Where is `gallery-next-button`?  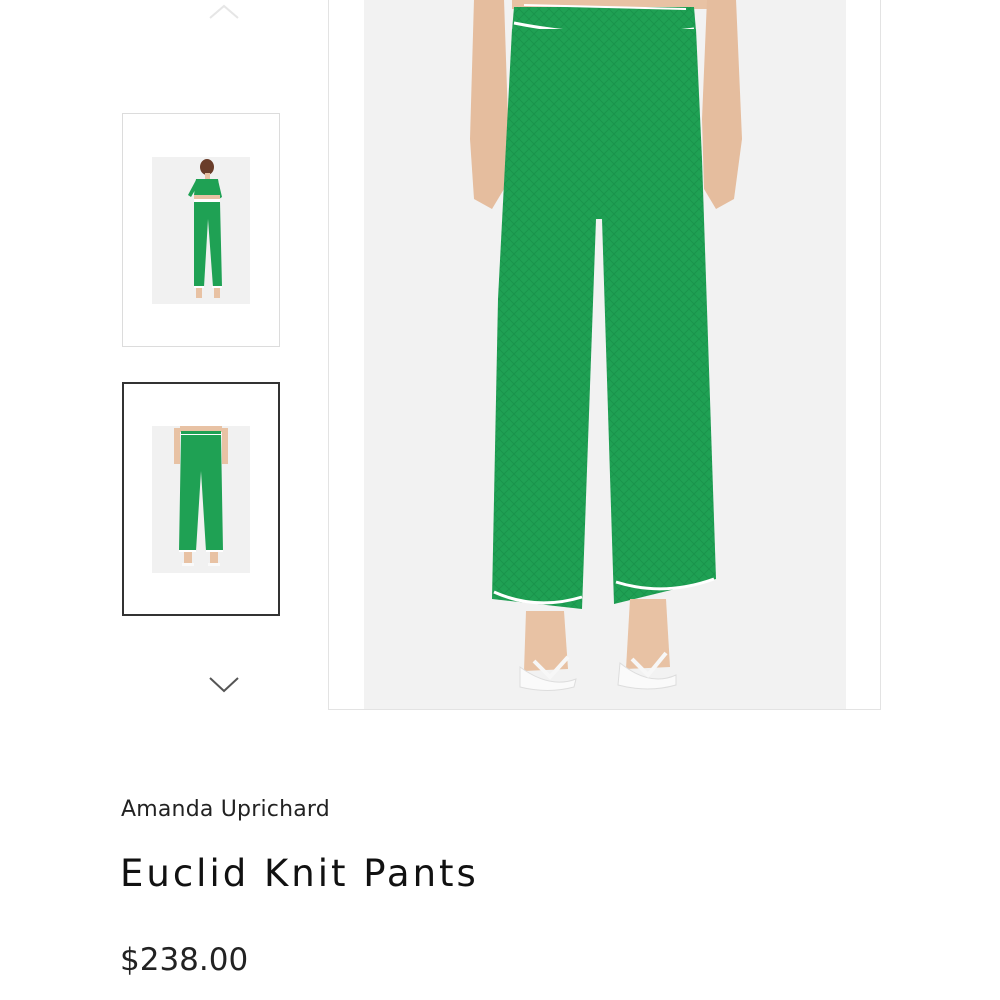
gallery-next-button is located at coordinates (224, 685).